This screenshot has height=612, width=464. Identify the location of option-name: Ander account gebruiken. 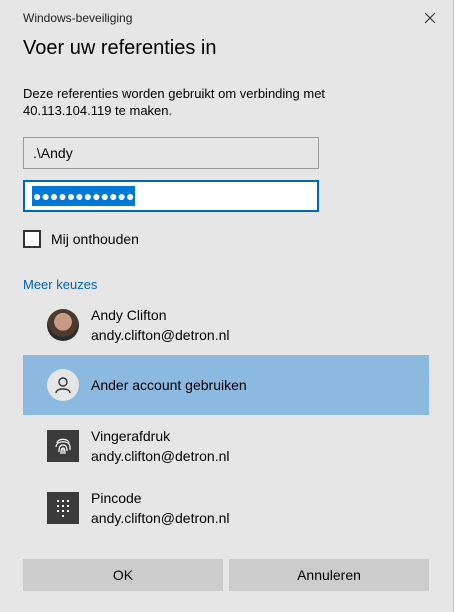
(169, 385).